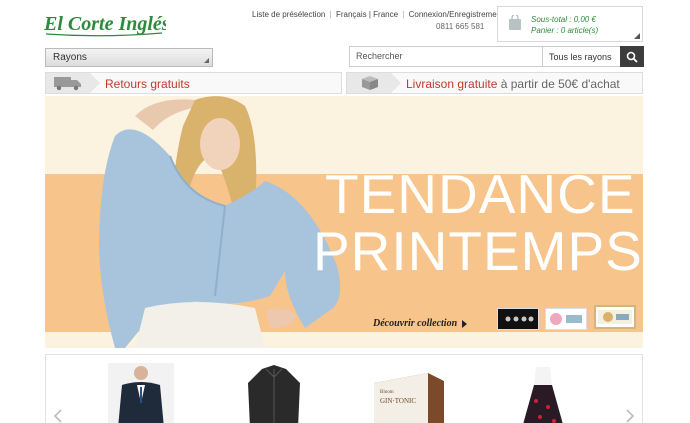  I want to click on free-delivery-condition: à partir de 50€ d'achat, so click(558, 84).